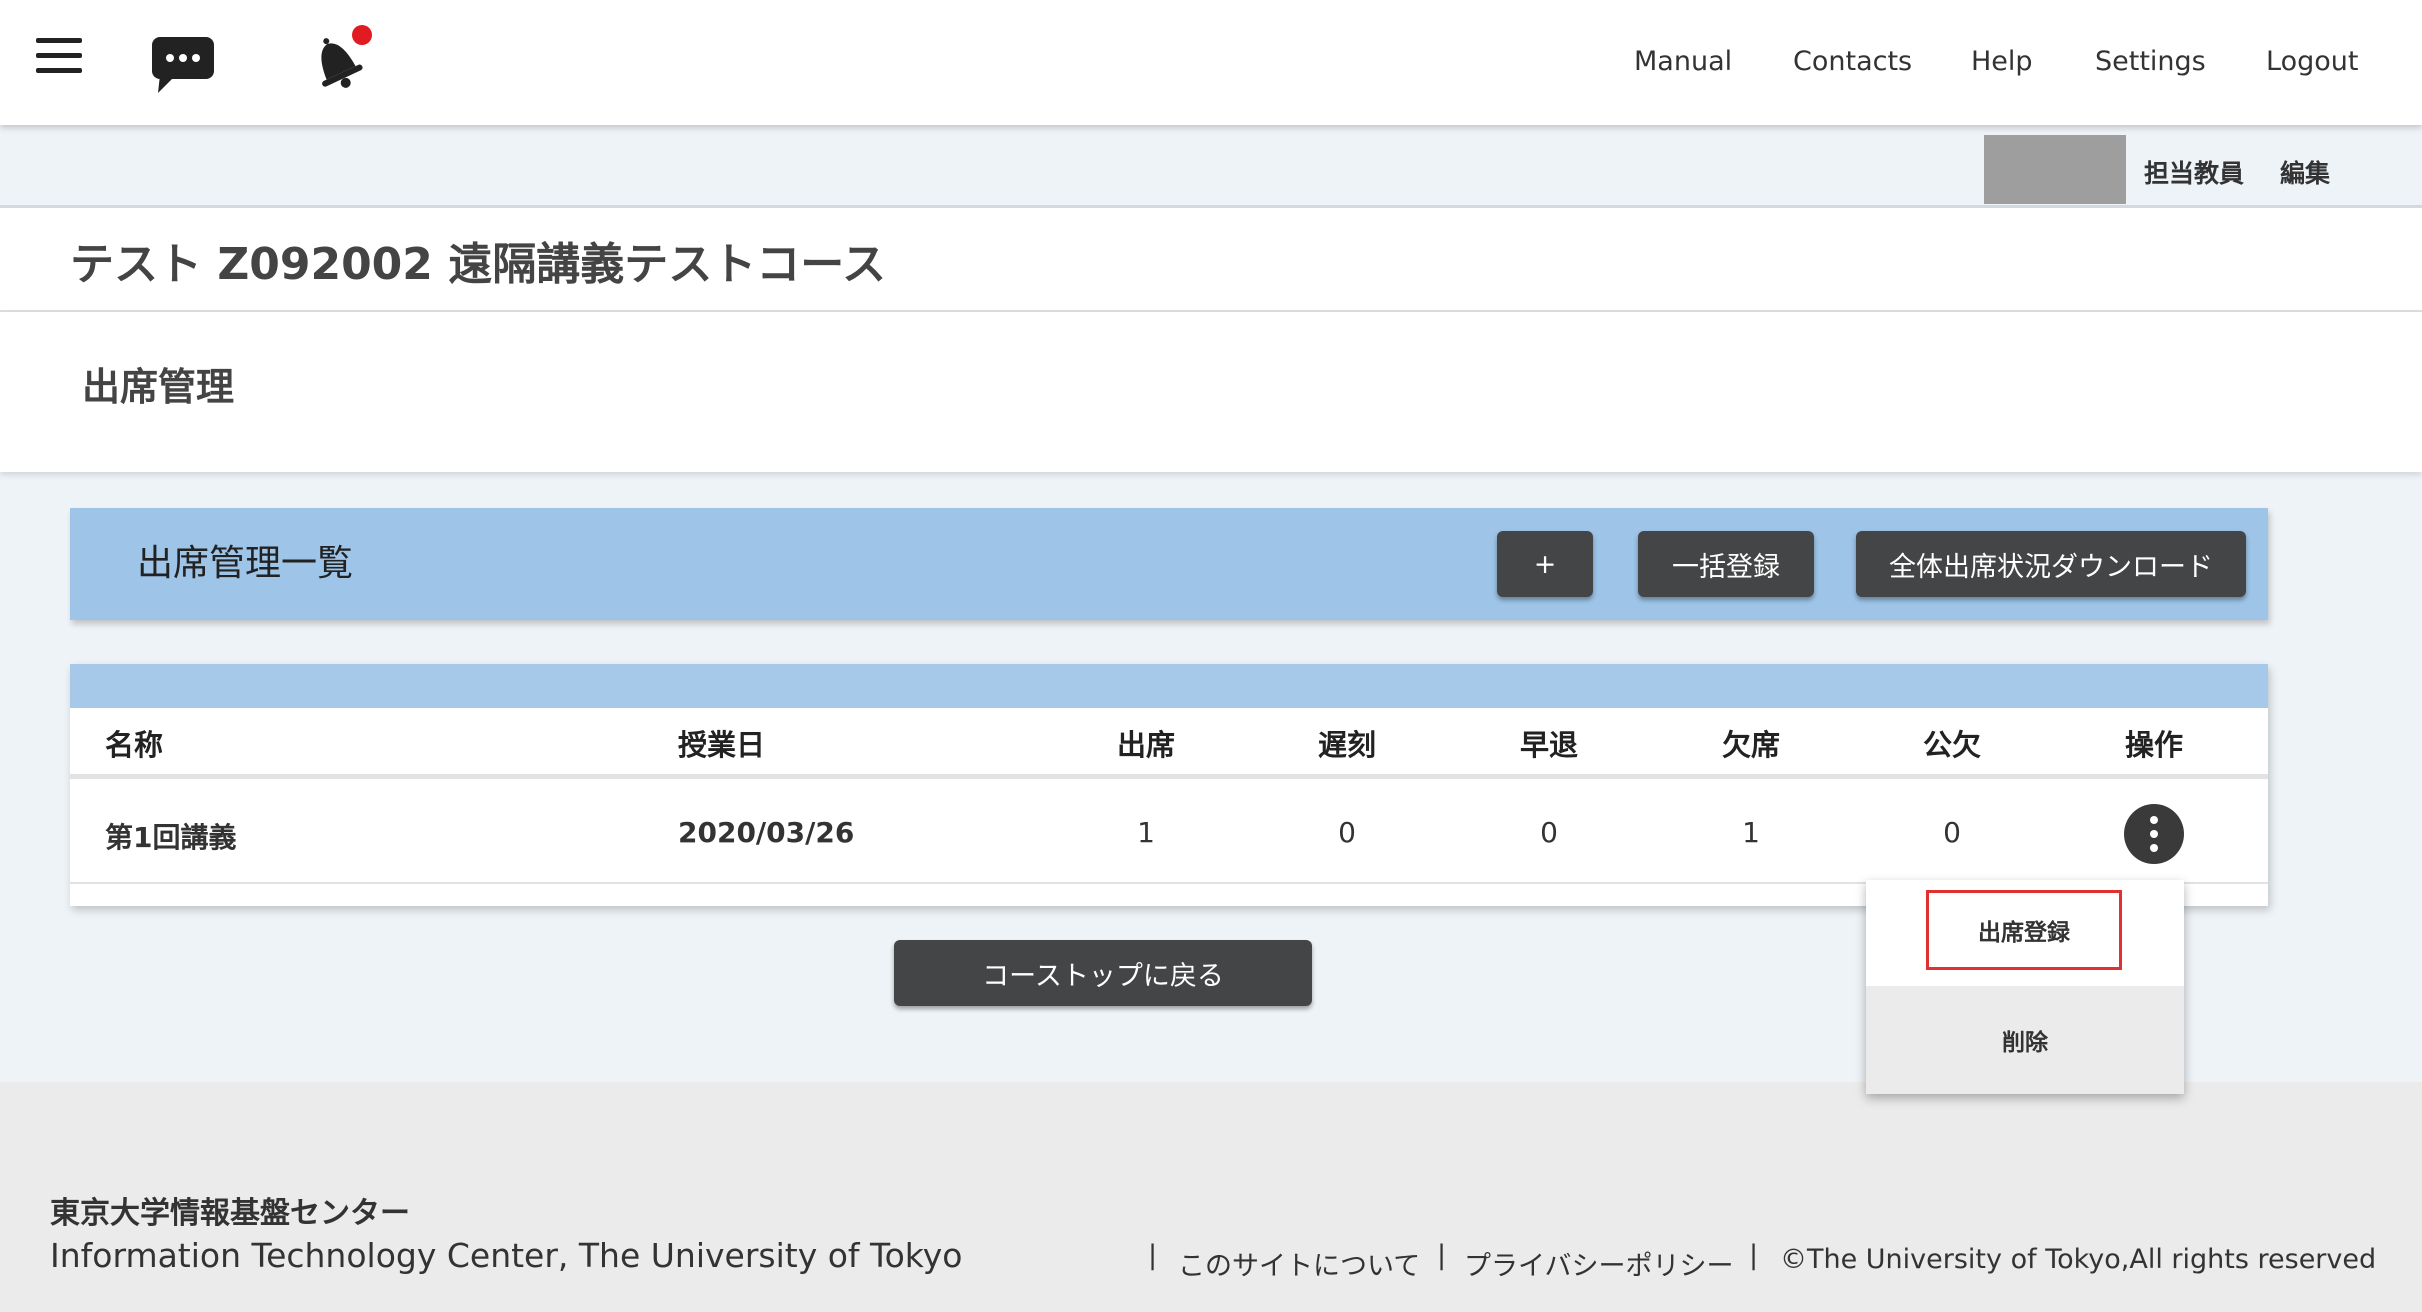  I want to click on menu-item-attendance-register: 出席登録, so click(2024, 930).